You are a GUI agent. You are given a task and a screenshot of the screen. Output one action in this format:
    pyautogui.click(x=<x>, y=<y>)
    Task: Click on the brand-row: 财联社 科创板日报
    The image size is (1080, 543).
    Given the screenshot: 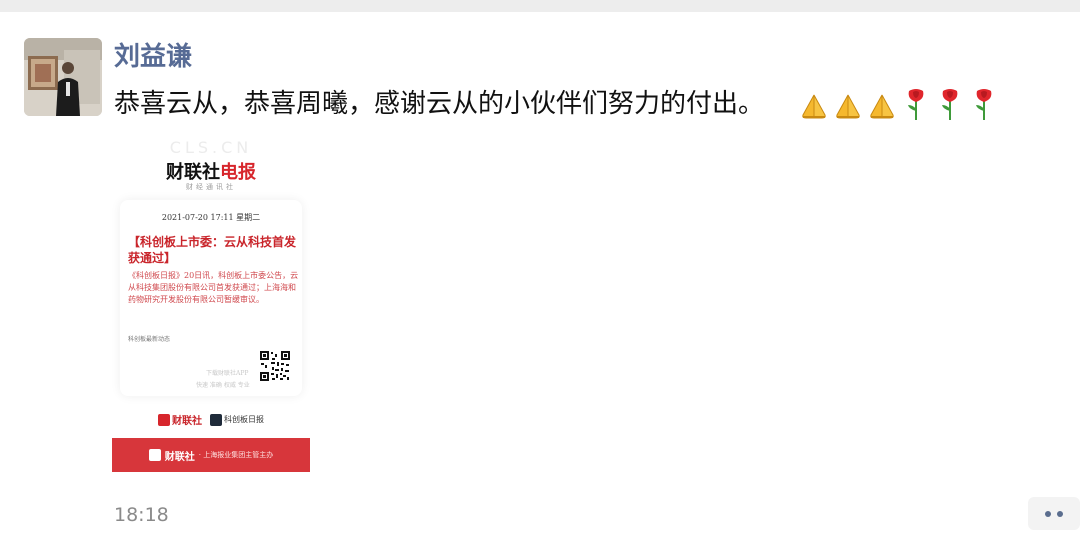 What is the action you would take?
    pyautogui.click(x=211, y=419)
    